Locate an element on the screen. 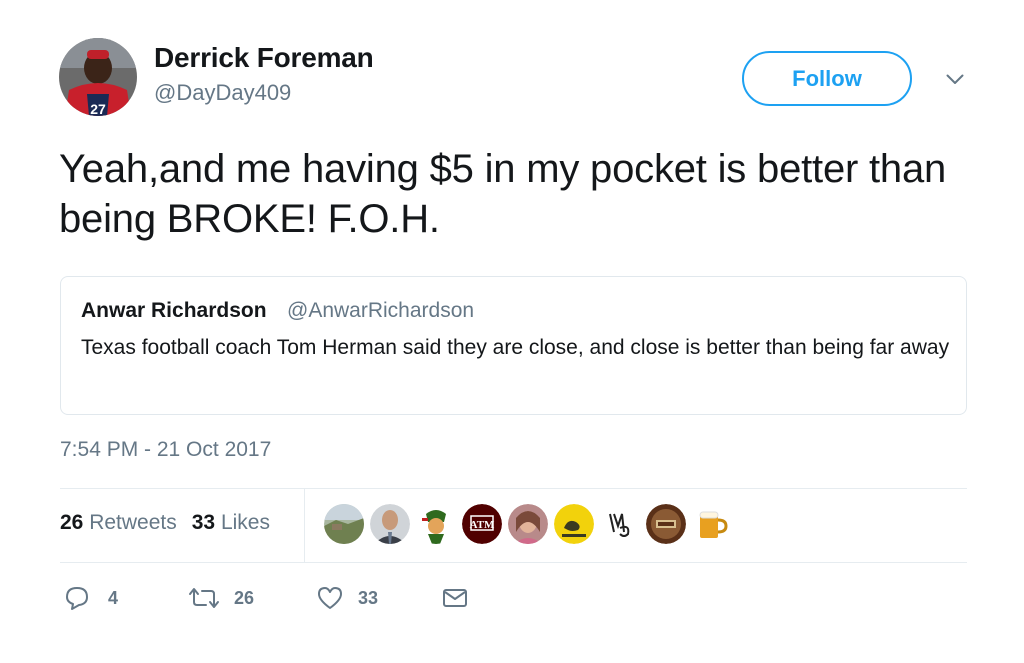 Image resolution: width=1024 pixels, height=663 pixels. liker-avatar-4: ATM is located at coordinates (482, 524).